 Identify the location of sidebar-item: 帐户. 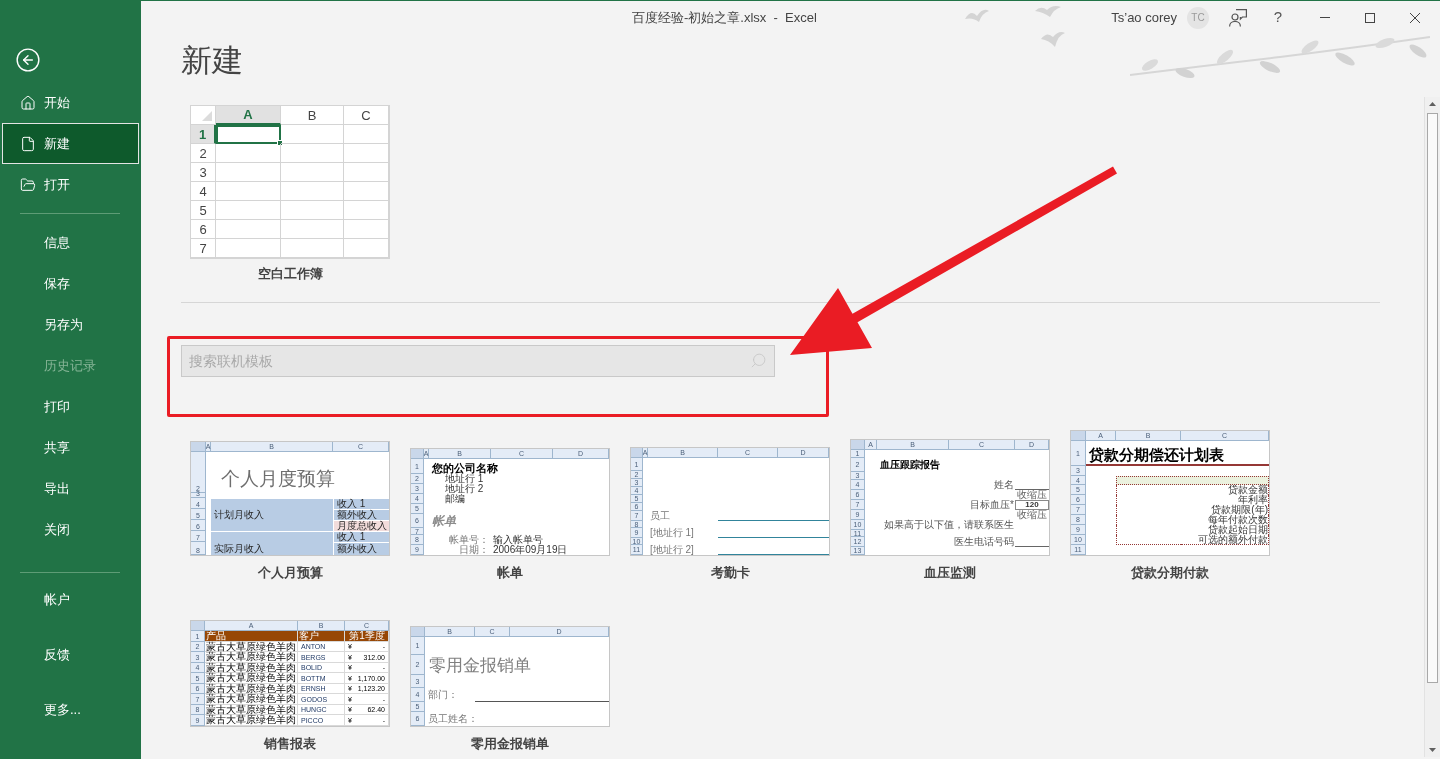
(70, 599).